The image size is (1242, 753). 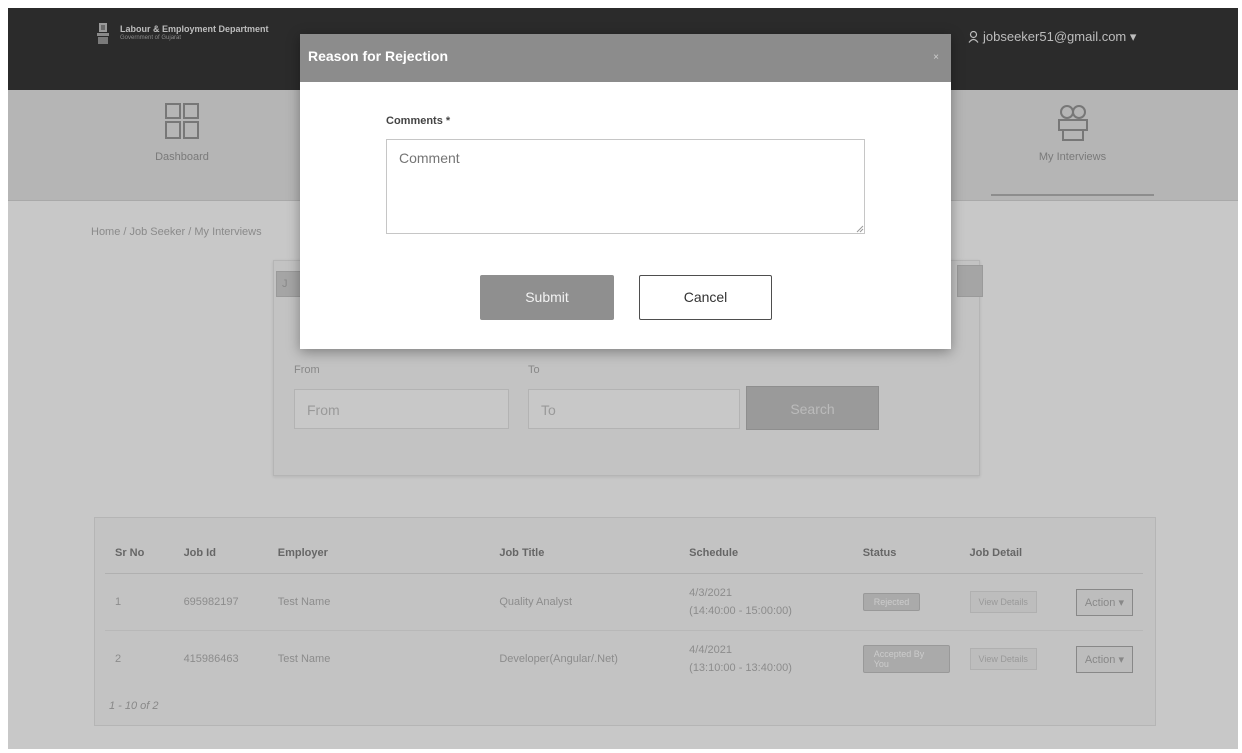 What do you see at coordinates (1133, 36) in the screenshot?
I see `chevron-down-icon: ▾` at bounding box center [1133, 36].